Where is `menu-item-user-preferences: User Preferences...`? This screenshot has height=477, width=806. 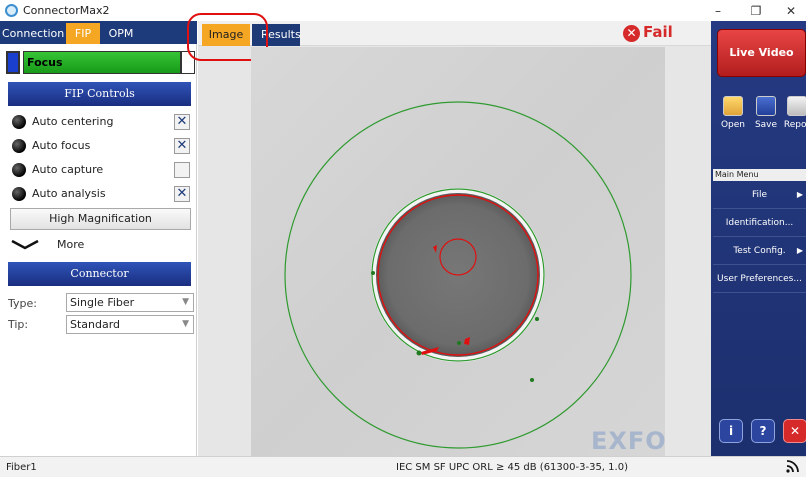 menu-item-user-preferences: User Preferences... is located at coordinates (759, 279).